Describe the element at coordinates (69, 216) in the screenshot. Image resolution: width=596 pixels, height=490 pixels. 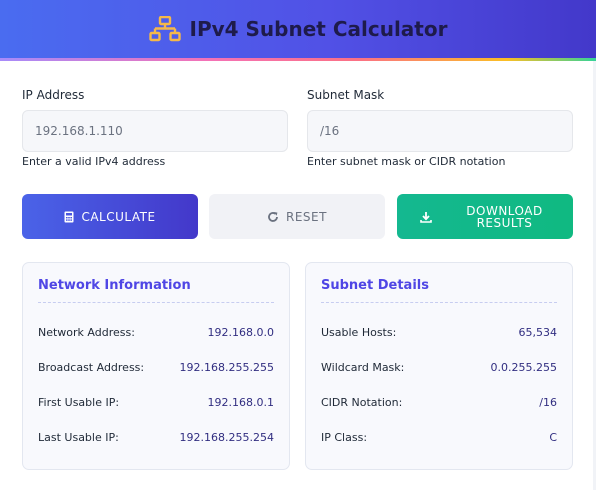
I see `calculator-icon` at that location.